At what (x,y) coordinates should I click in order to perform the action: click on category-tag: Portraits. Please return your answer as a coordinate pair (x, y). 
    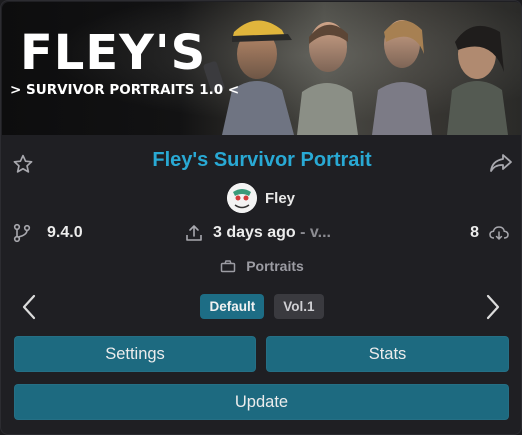
    Looking at the image, I should click on (261, 266).